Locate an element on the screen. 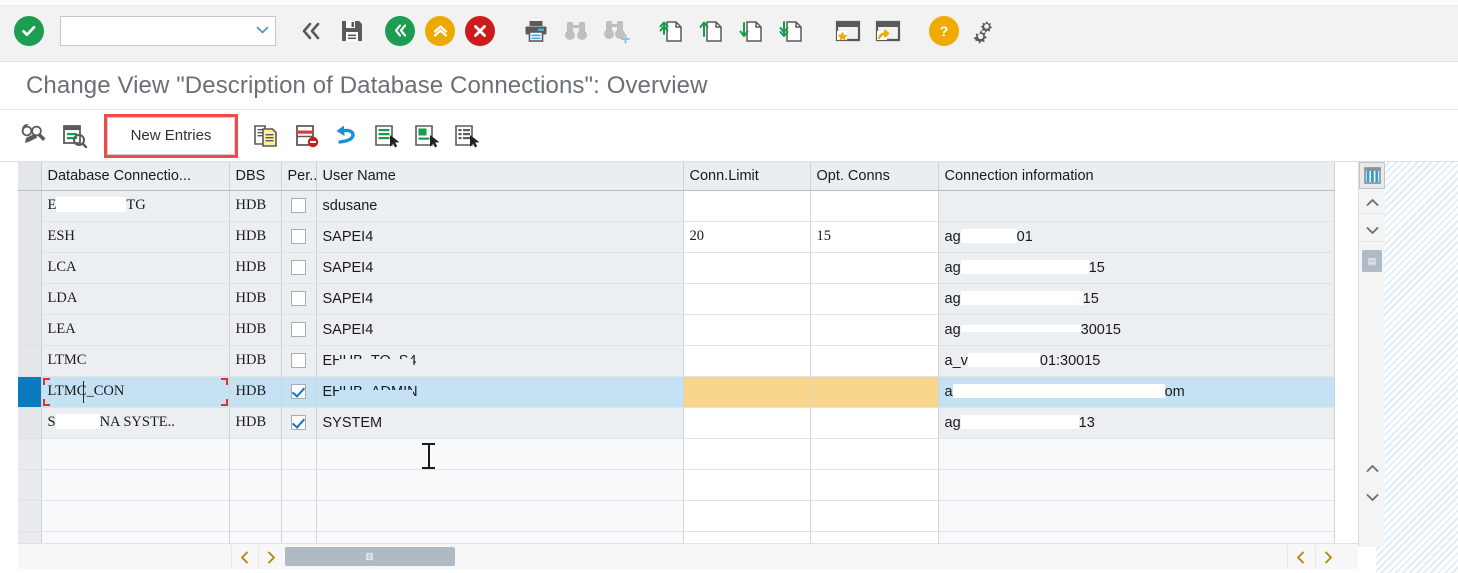 This screenshot has height=573, width=1458. cell-connection-name: E TG is located at coordinates (135, 206).